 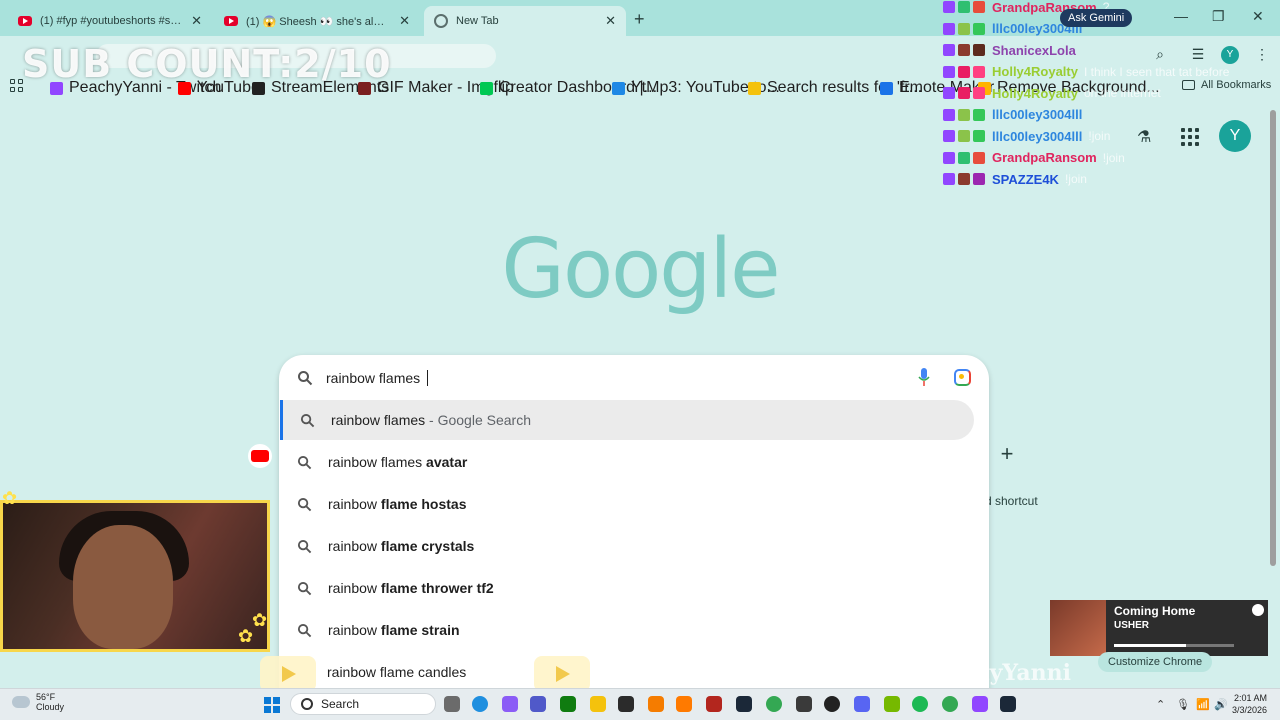 I want to click on suggestion-base: rainbow flames, so click(x=378, y=420).